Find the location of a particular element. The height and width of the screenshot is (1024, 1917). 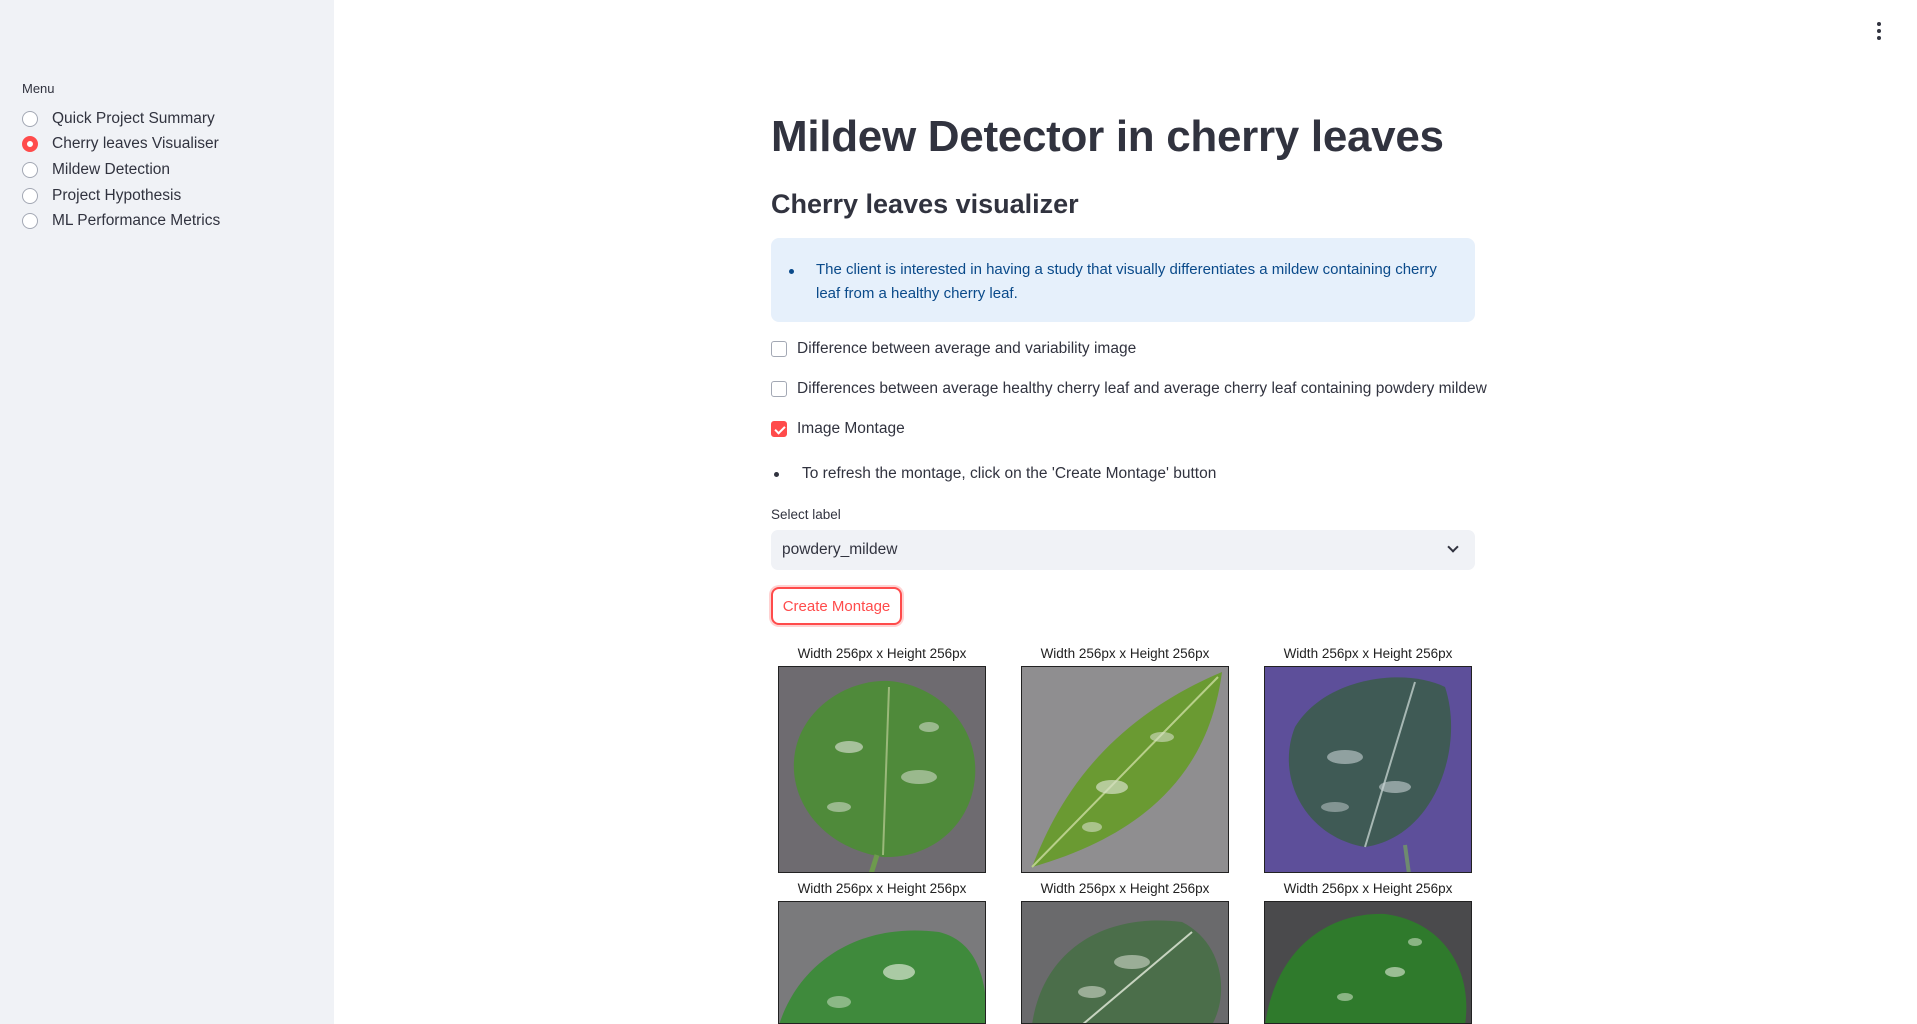

menu-item-label: Quick Project Summary is located at coordinates (133, 118).